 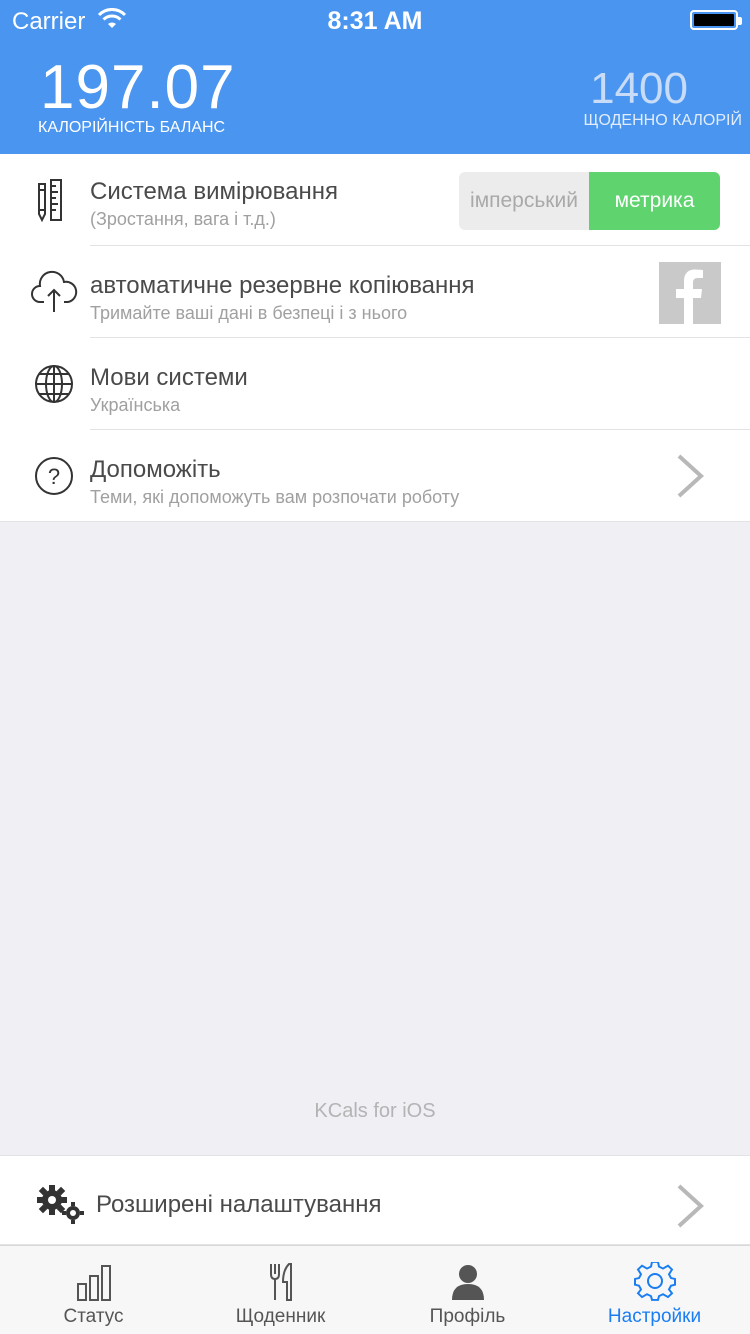 I want to click on help-title: Допоможіть, so click(x=155, y=469).